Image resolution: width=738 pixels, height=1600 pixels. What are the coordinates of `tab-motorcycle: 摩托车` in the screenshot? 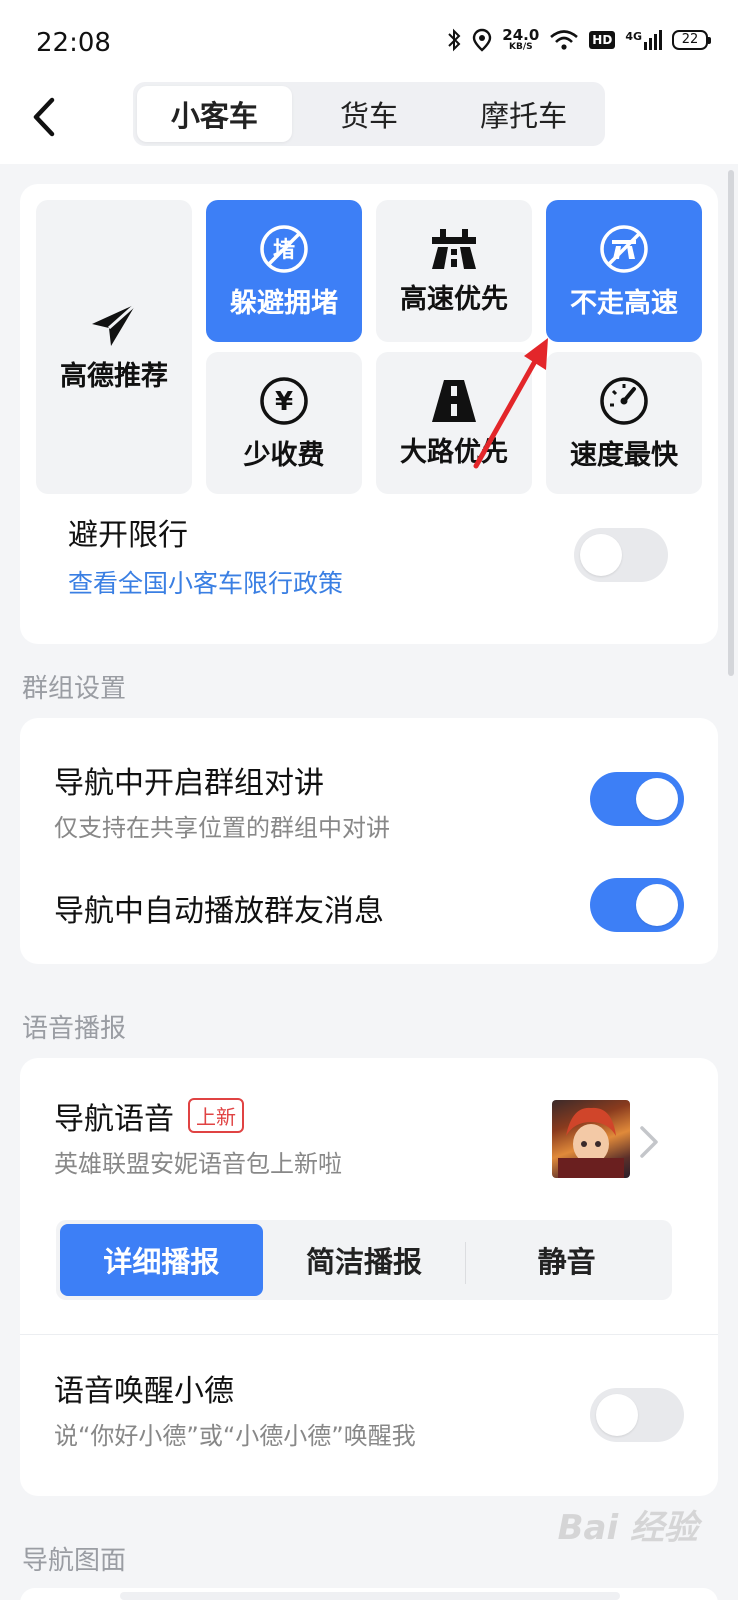 It's located at (523, 114).